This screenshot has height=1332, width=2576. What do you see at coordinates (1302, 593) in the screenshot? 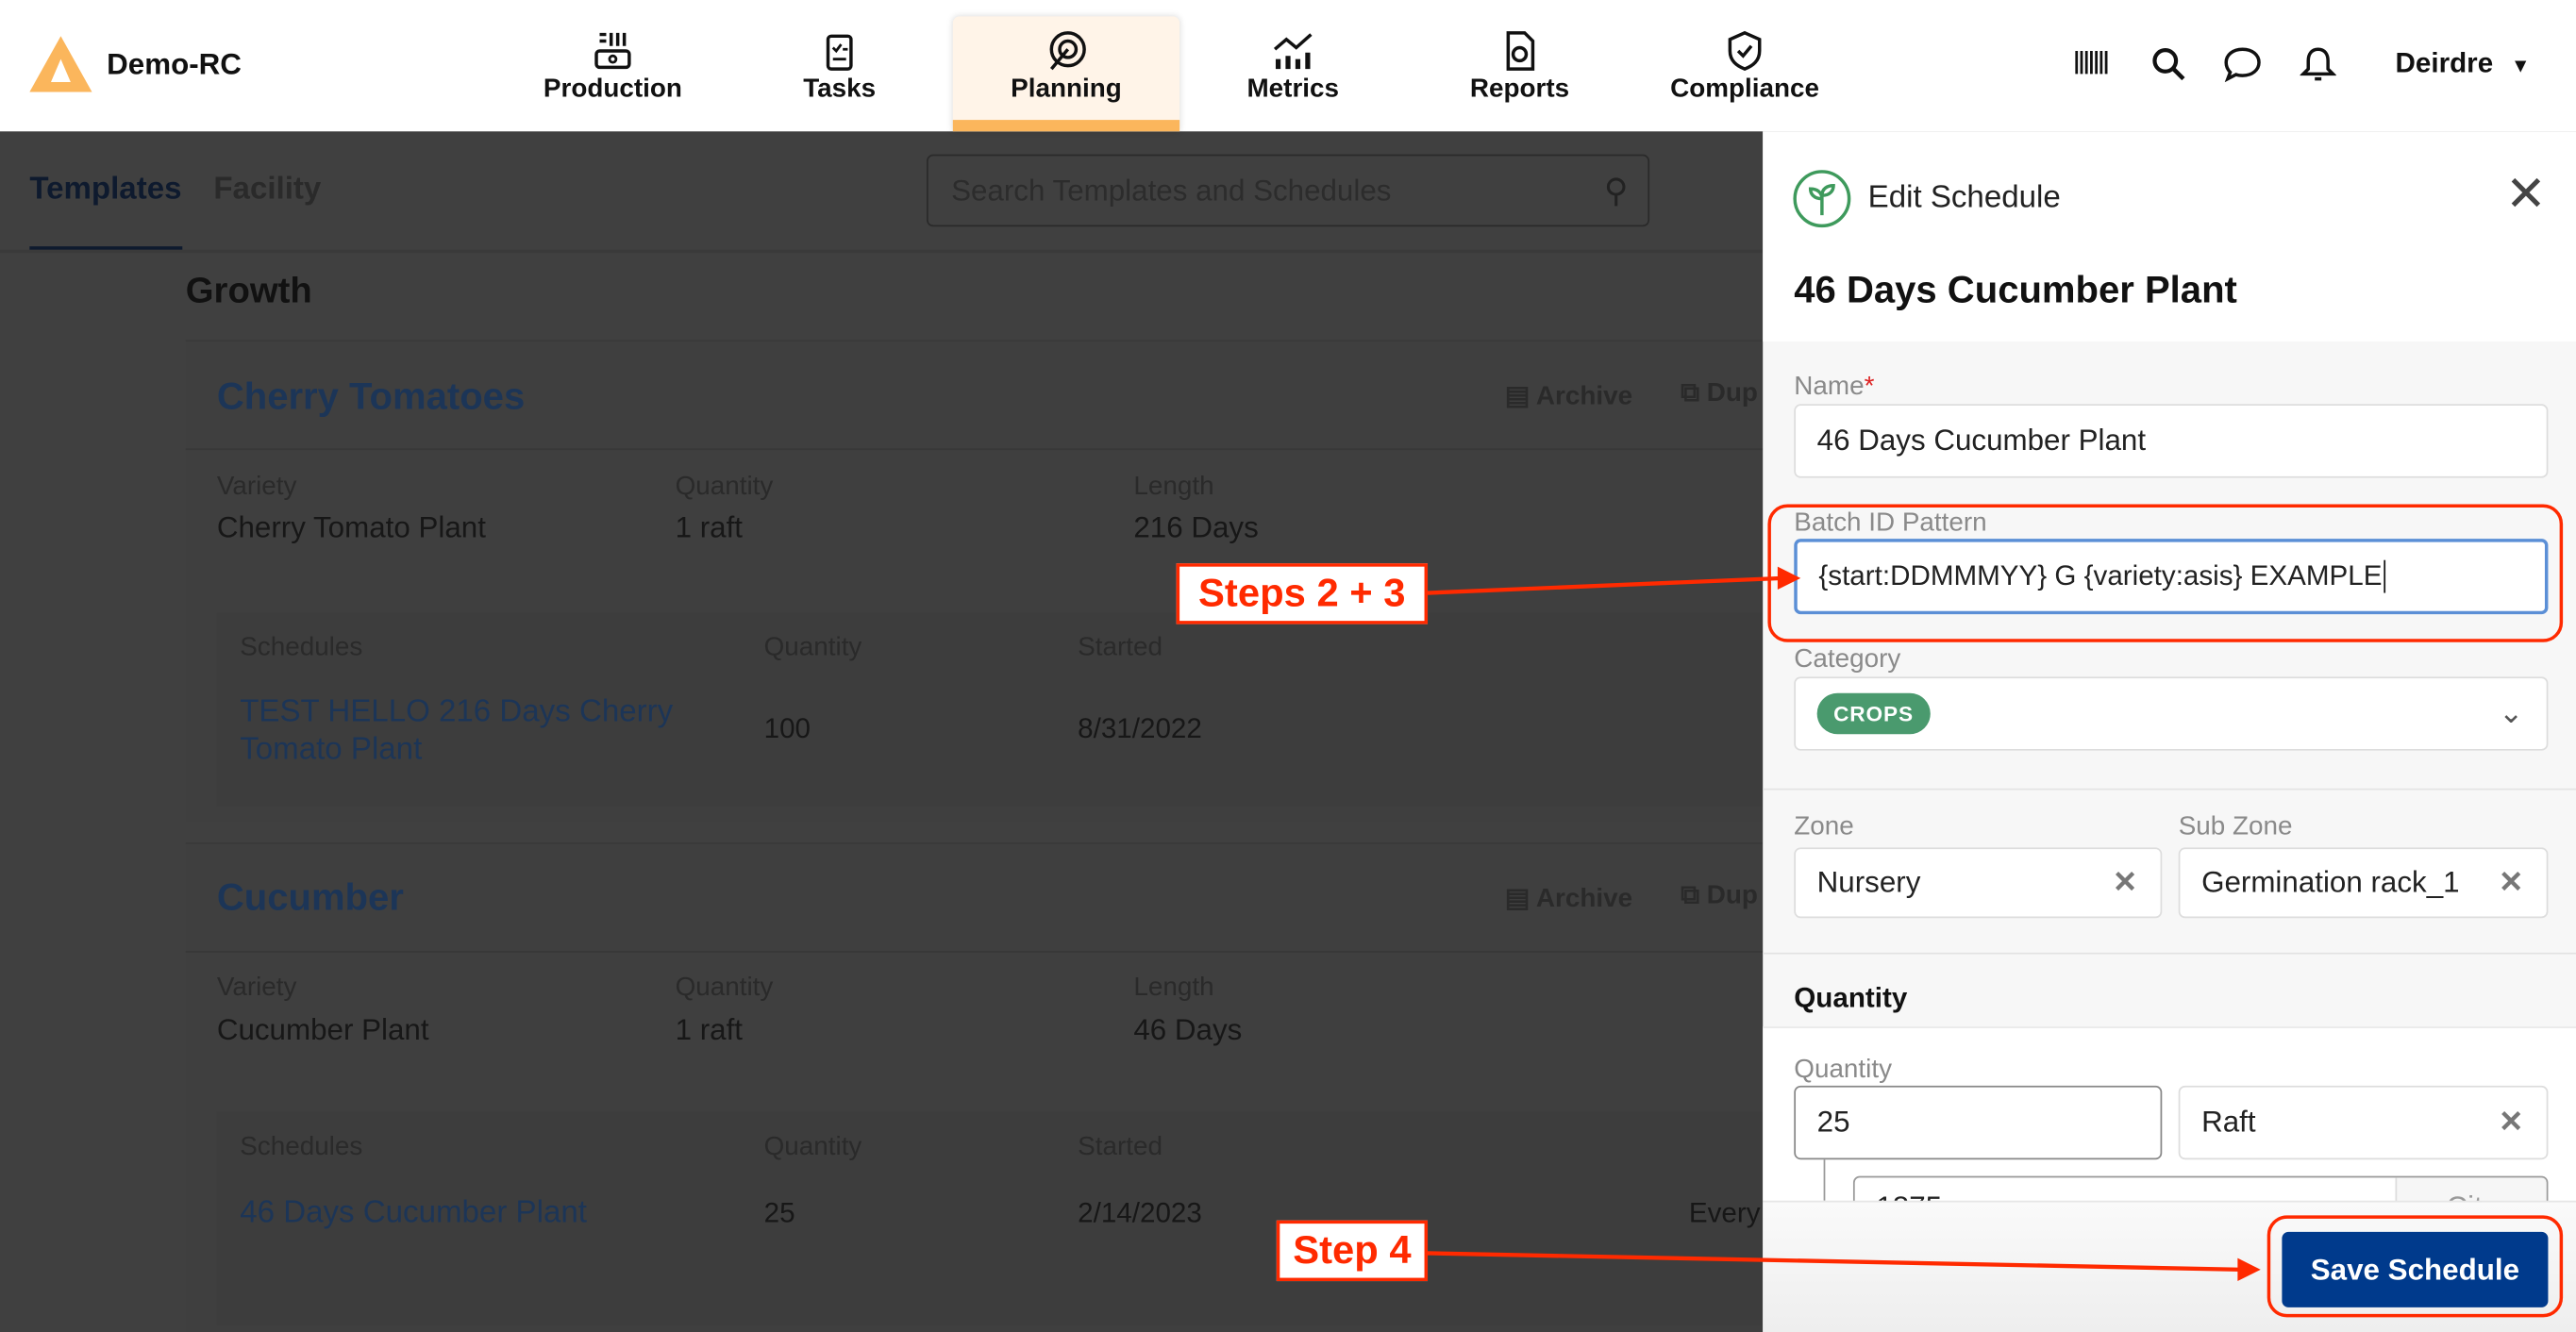
I see `annotation-steps-2-3: Steps 2 + 3` at bounding box center [1302, 593].